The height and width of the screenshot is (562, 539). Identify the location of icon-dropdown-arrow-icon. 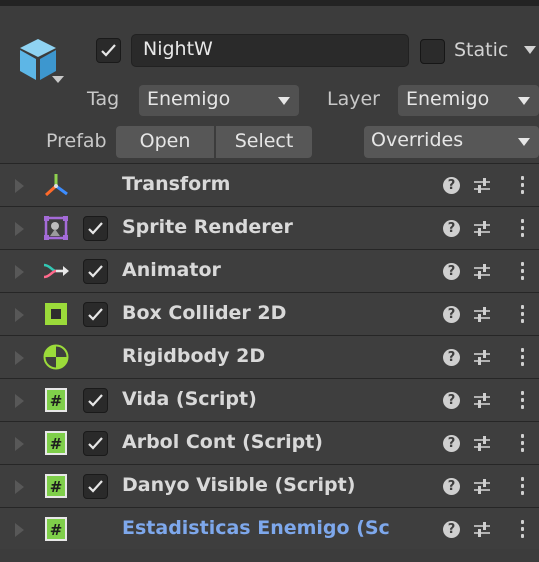
(58, 79).